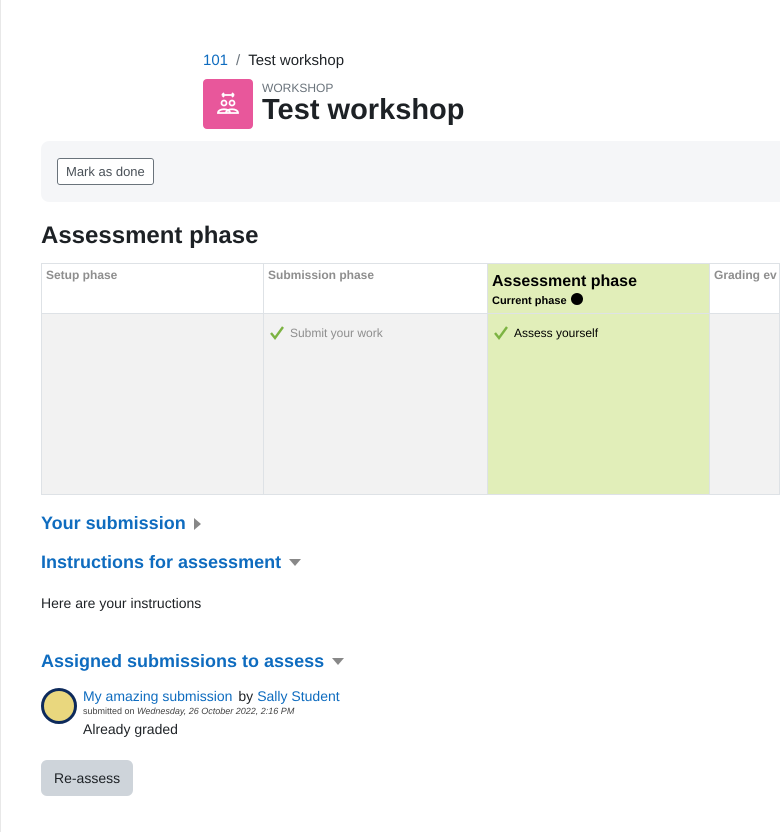  What do you see at coordinates (161, 562) in the screenshot?
I see `section-heading: Instructions for assessment` at bounding box center [161, 562].